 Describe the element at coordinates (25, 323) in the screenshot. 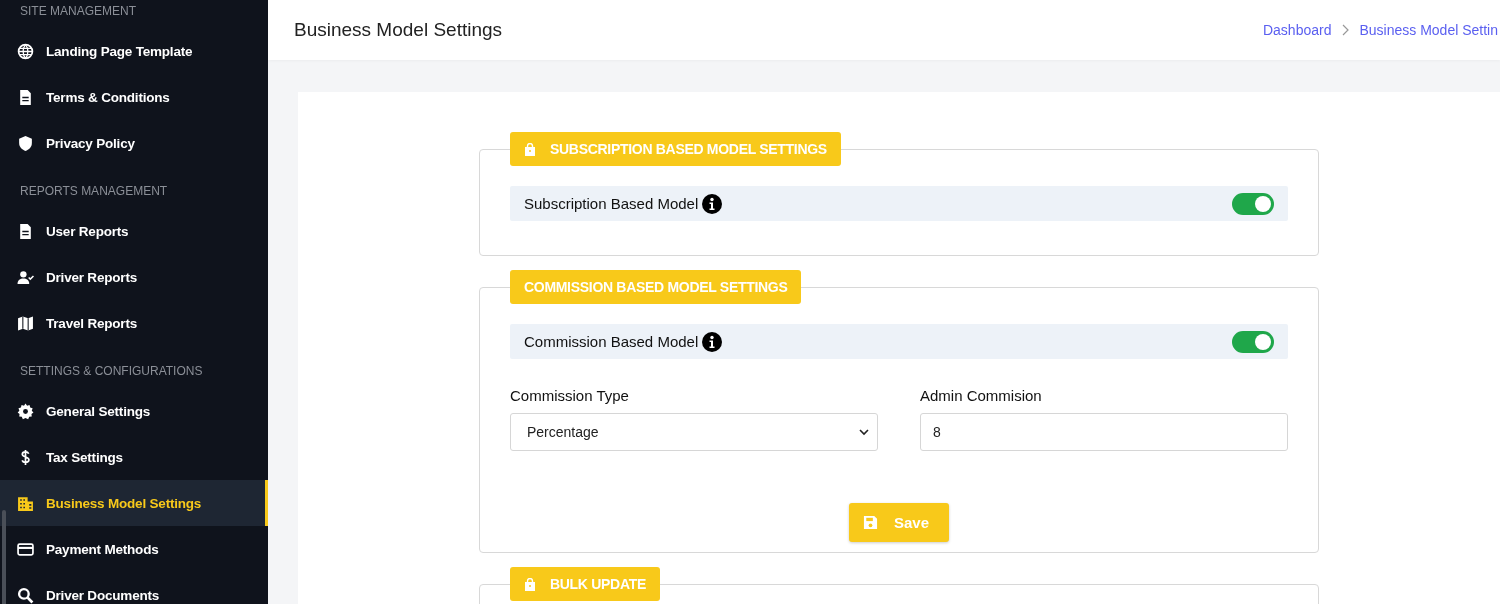

I see `map-icon` at that location.